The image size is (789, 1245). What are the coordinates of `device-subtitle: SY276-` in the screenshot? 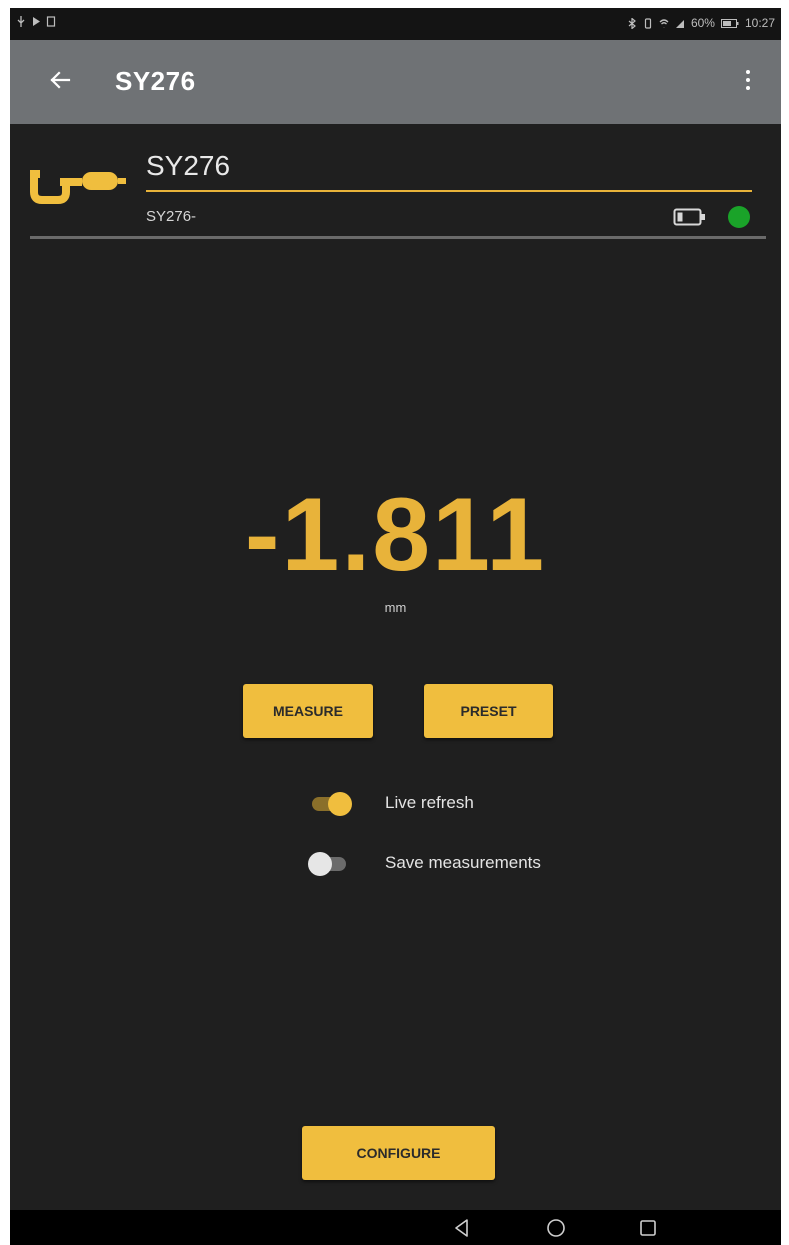 It's located at (171, 216).